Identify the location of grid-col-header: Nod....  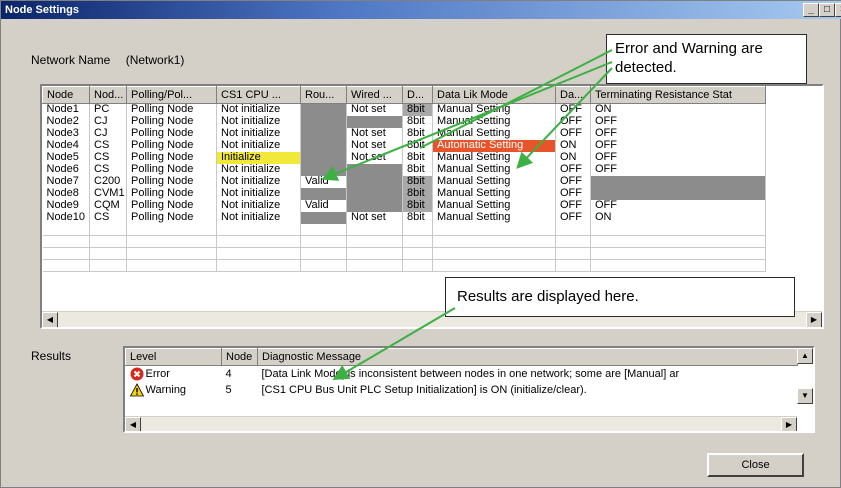
(108, 95).